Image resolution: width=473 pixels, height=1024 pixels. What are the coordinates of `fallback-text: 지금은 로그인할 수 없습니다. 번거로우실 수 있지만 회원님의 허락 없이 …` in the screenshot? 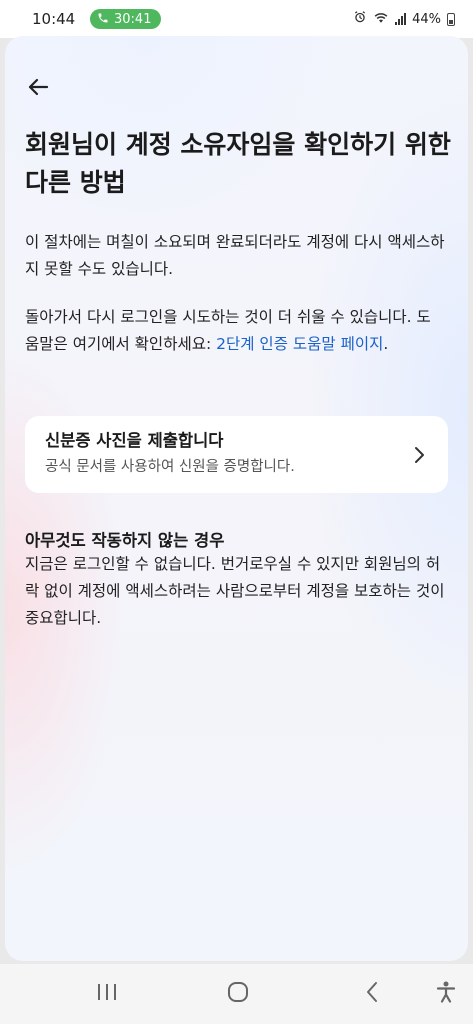 It's located at (235, 591).